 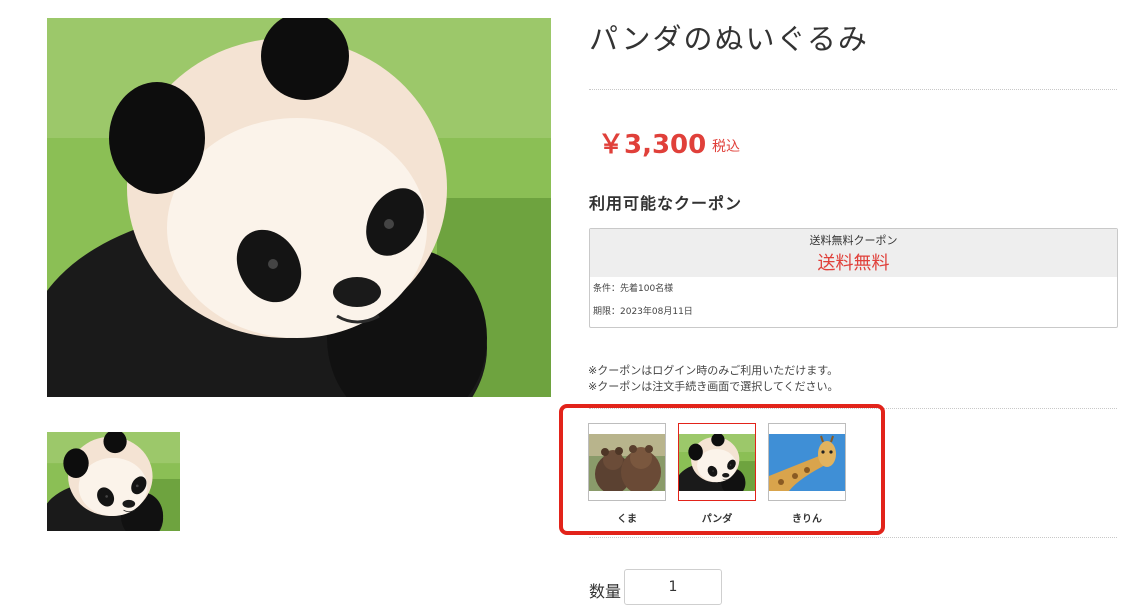 I want to click on quantity-label: 数量, so click(x=605, y=591).